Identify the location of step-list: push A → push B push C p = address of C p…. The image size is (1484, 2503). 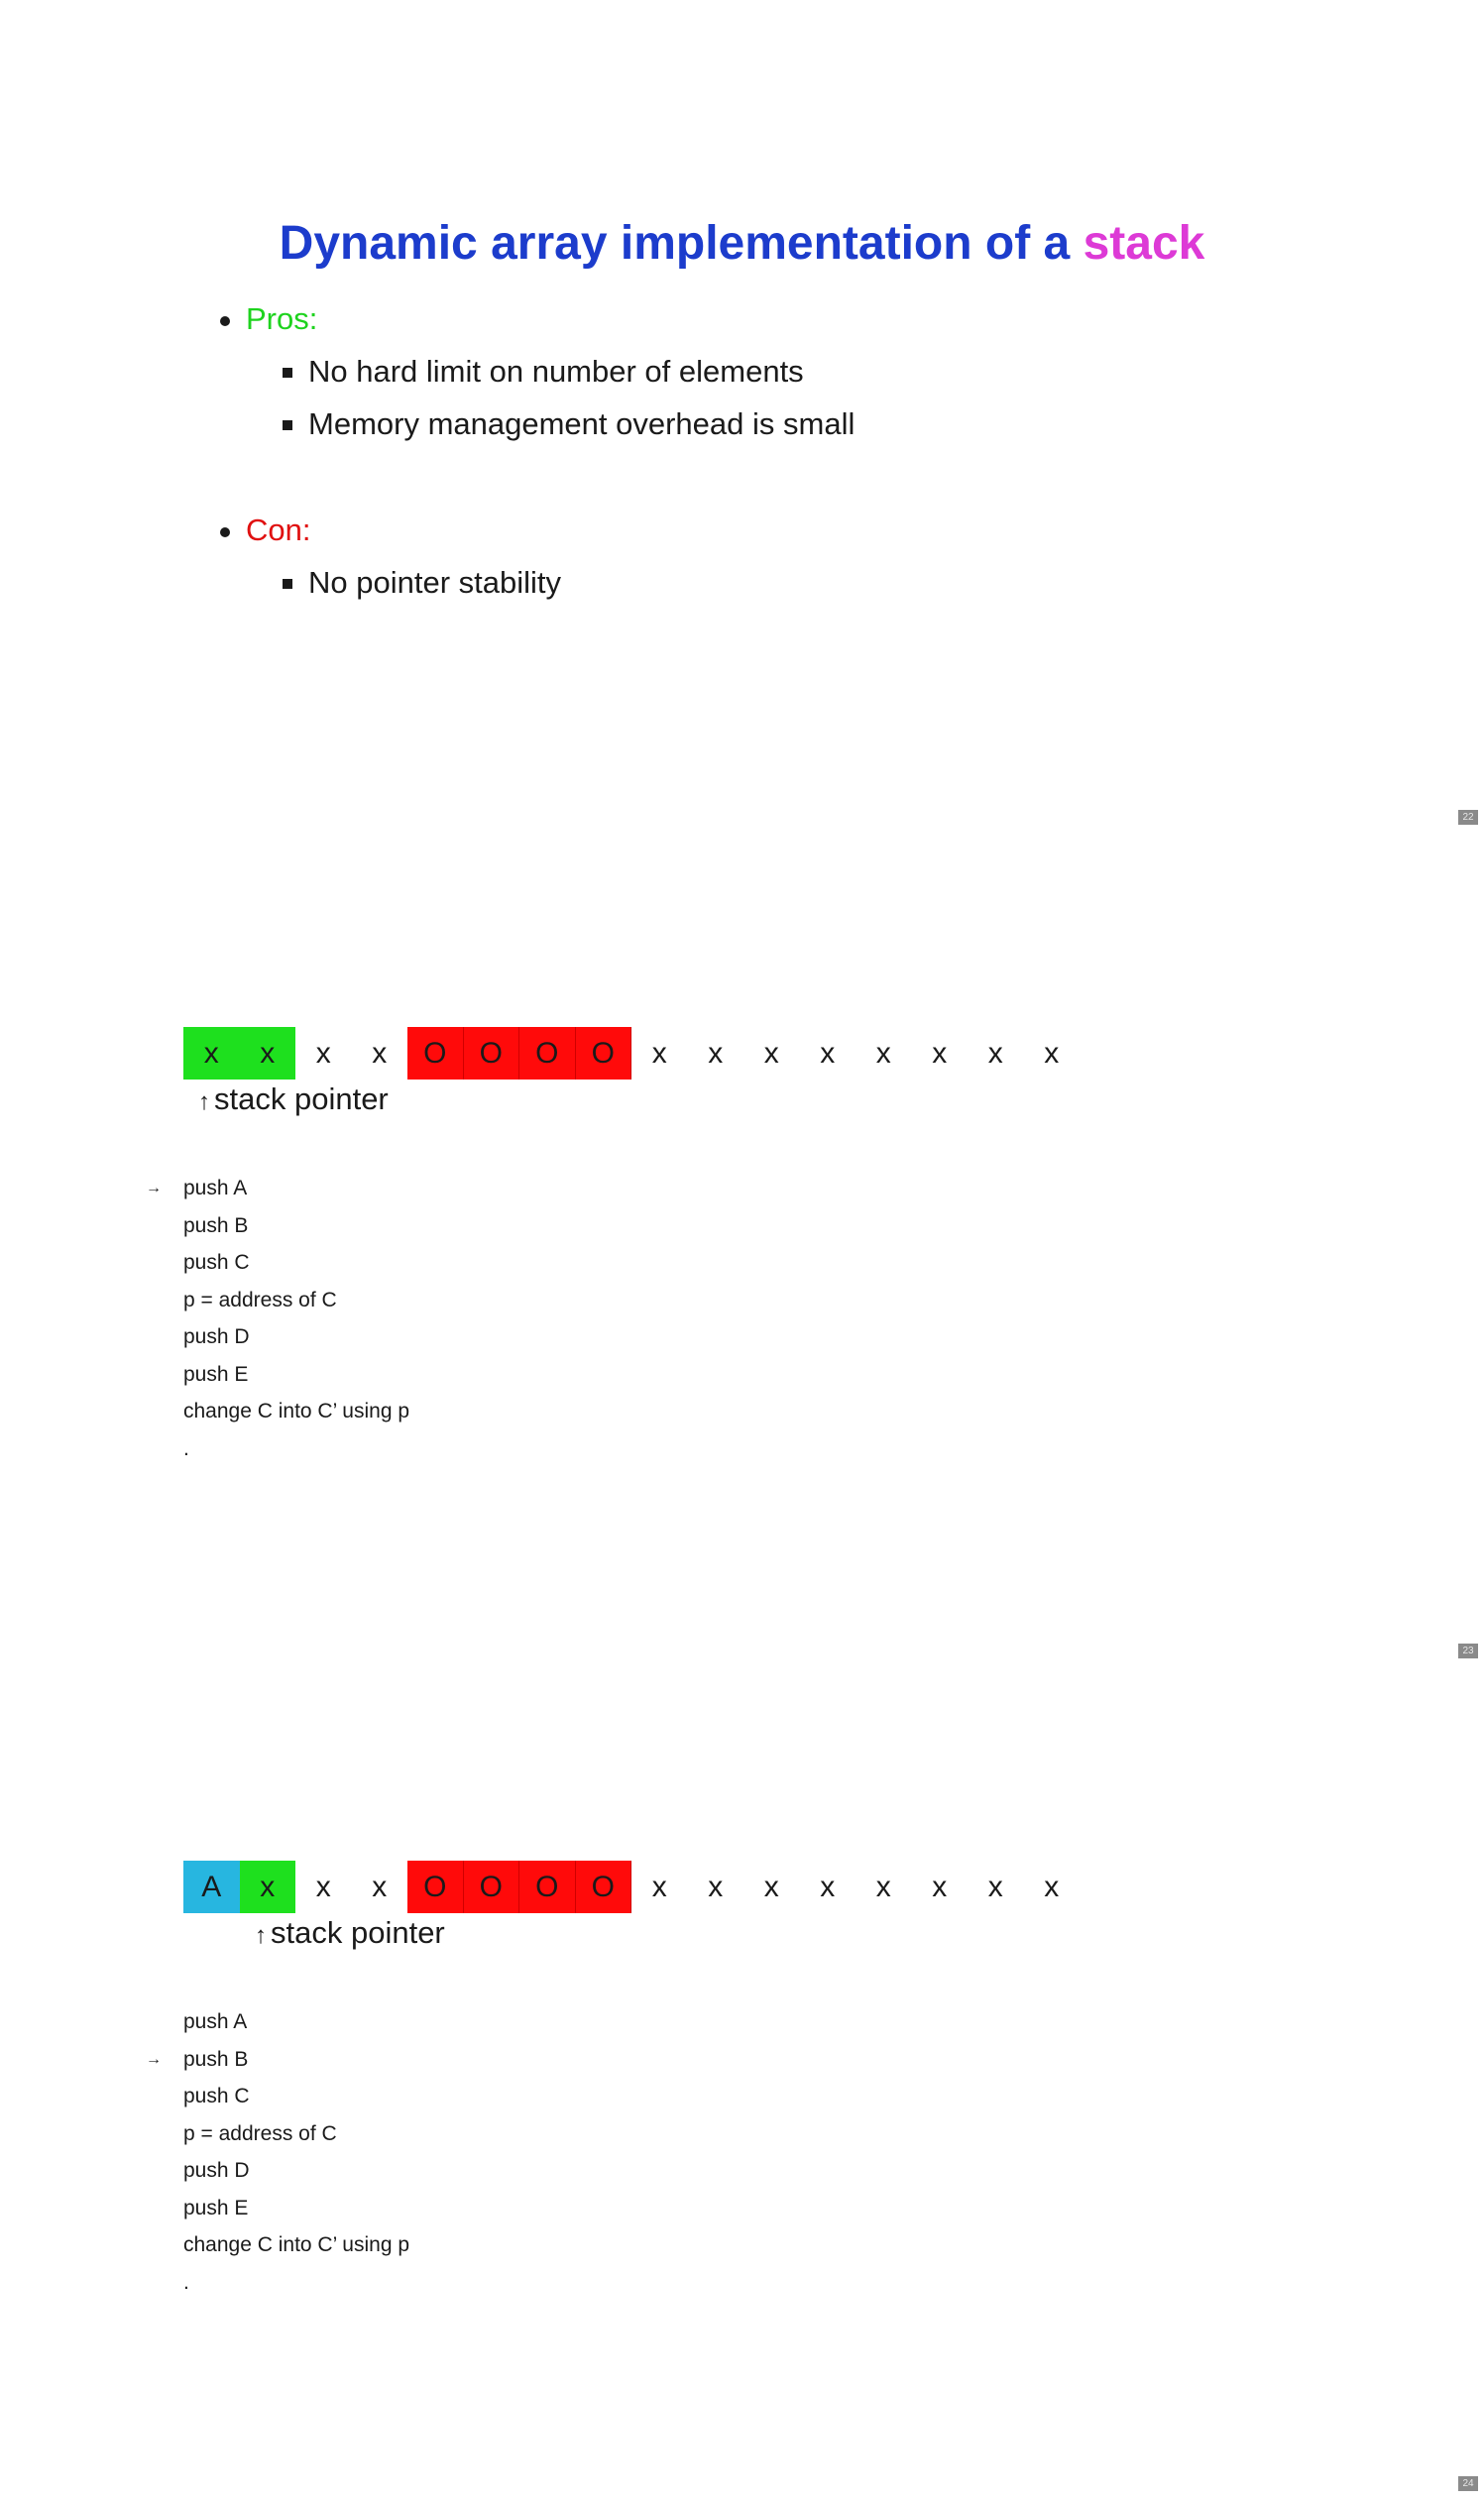
(277, 2152).